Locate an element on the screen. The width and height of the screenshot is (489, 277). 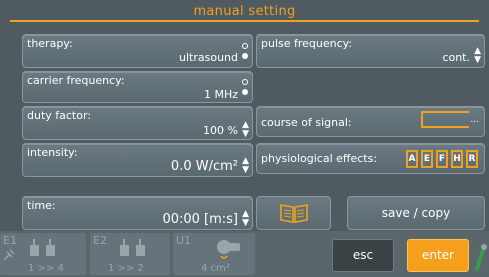
channel-e1: E1 1 >> 4 is located at coordinates (43, 254).